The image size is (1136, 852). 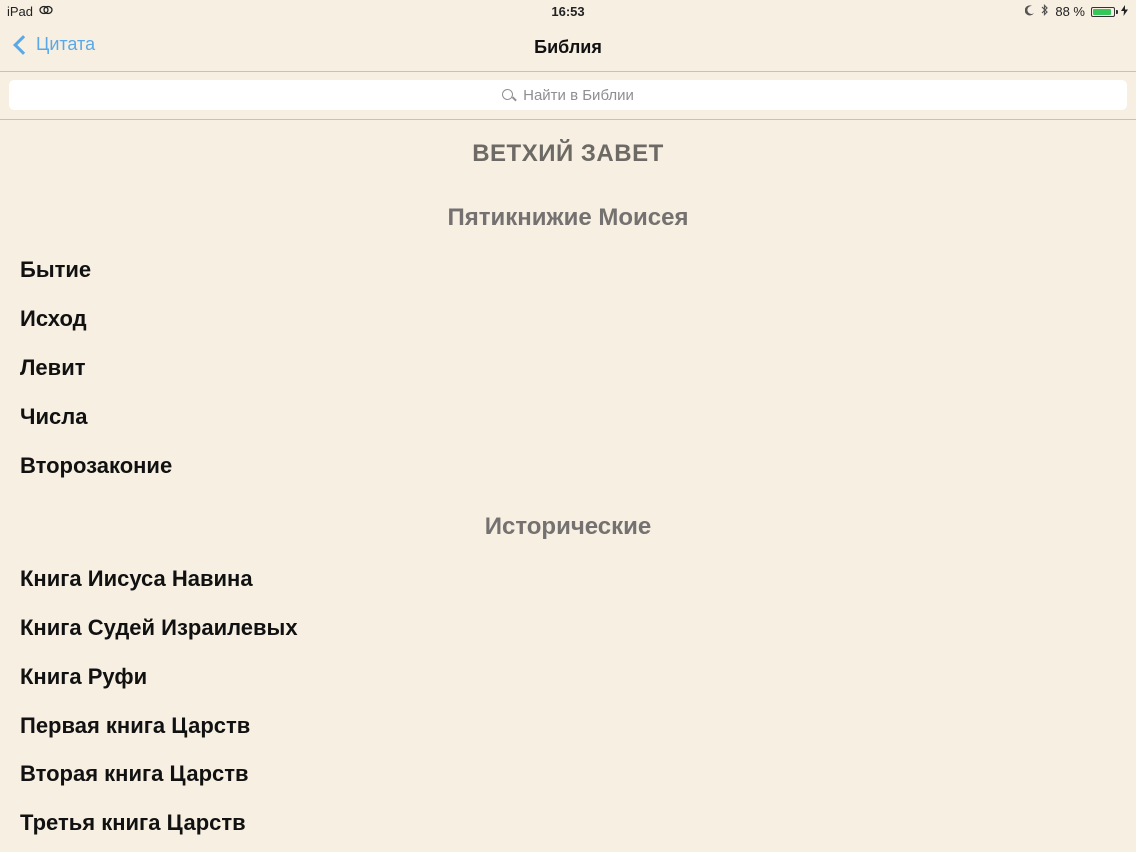 I want to click on section-header: Пятикнижие Моисея, so click(x=568, y=217).